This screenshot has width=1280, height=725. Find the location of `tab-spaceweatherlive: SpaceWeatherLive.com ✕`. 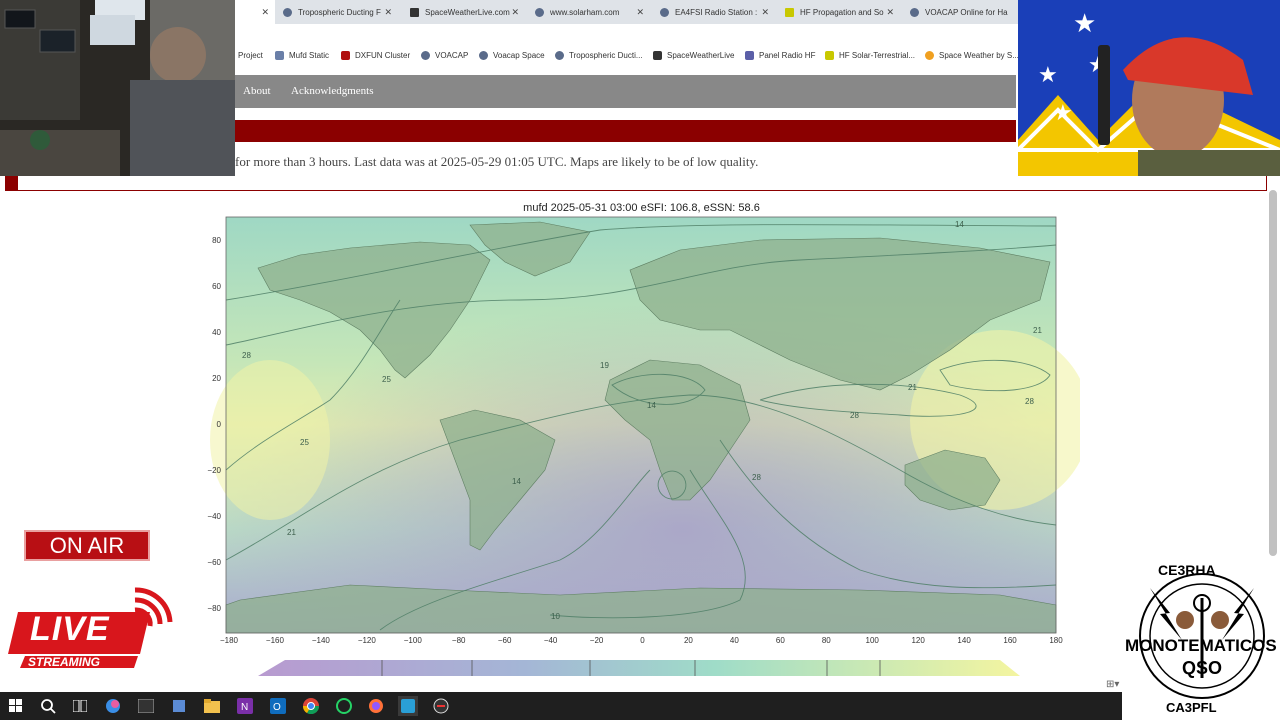

tab-spaceweatherlive: SpaceWeatherLive.com ✕ is located at coordinates (467, 12).